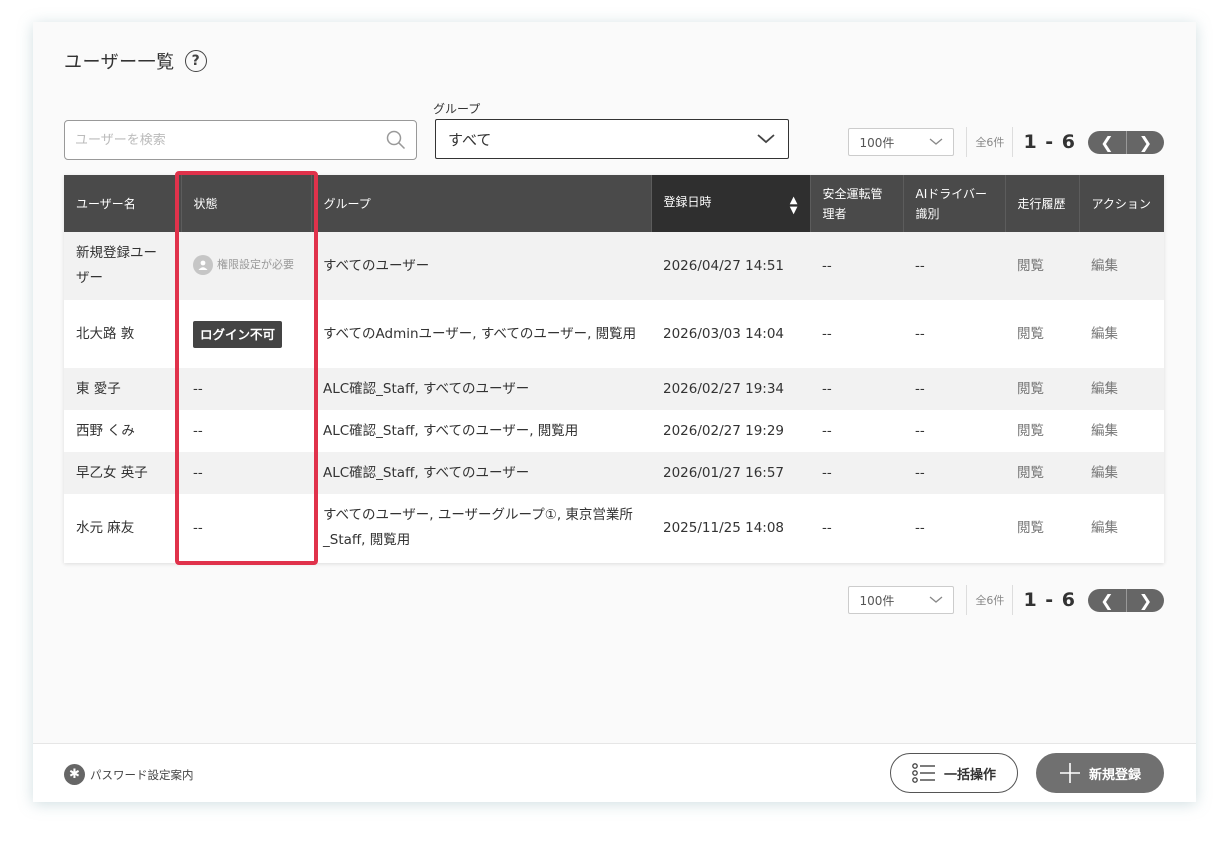 This screenshot has height=844, width=1228. Describe the element at coordinates (396, 140) in the screenshot. I see `search-icon` at that location.